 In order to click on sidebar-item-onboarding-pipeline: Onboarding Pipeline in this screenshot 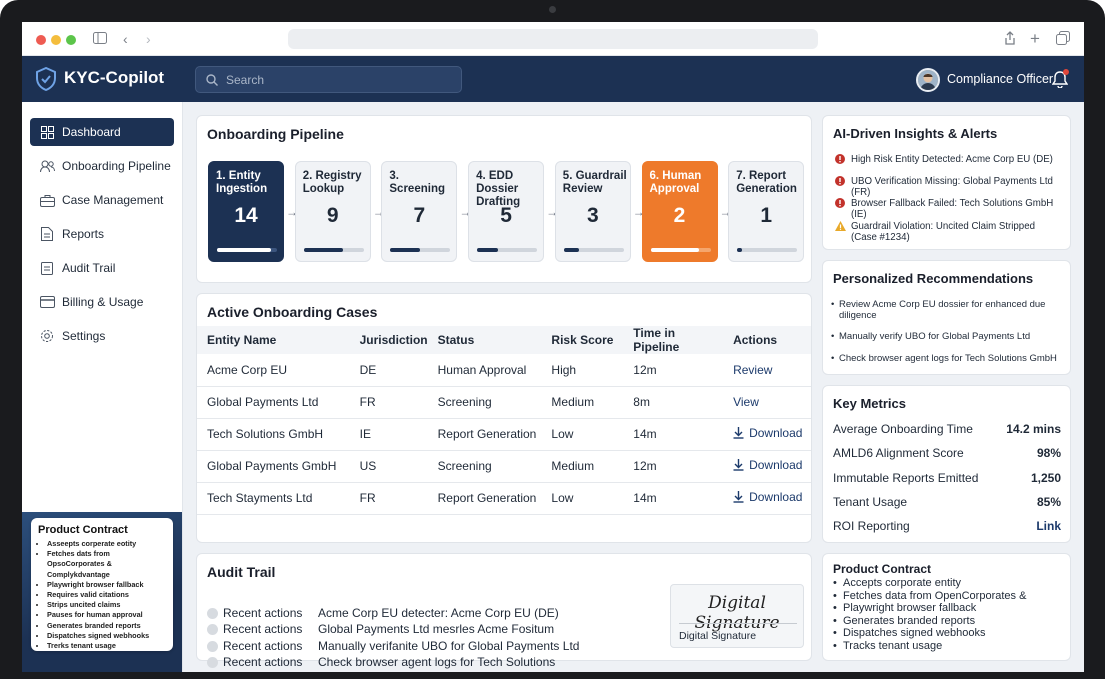, I will do `click(102, 166)`.